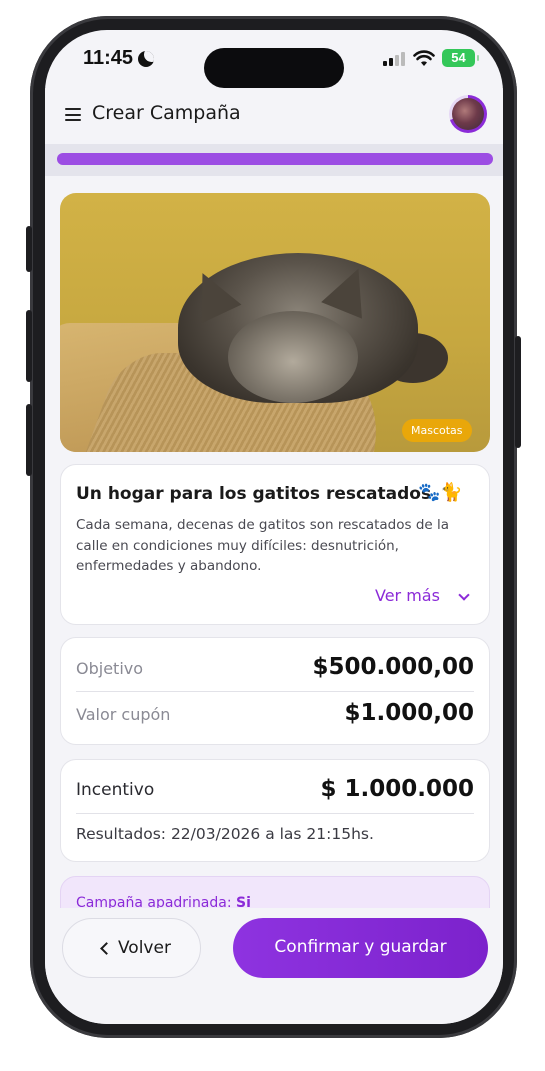 Image resolution: width=545 pixels, height=1071 pixels. I want to click on paw-cat-emoji: 🐾🐈, so click(440, 492).